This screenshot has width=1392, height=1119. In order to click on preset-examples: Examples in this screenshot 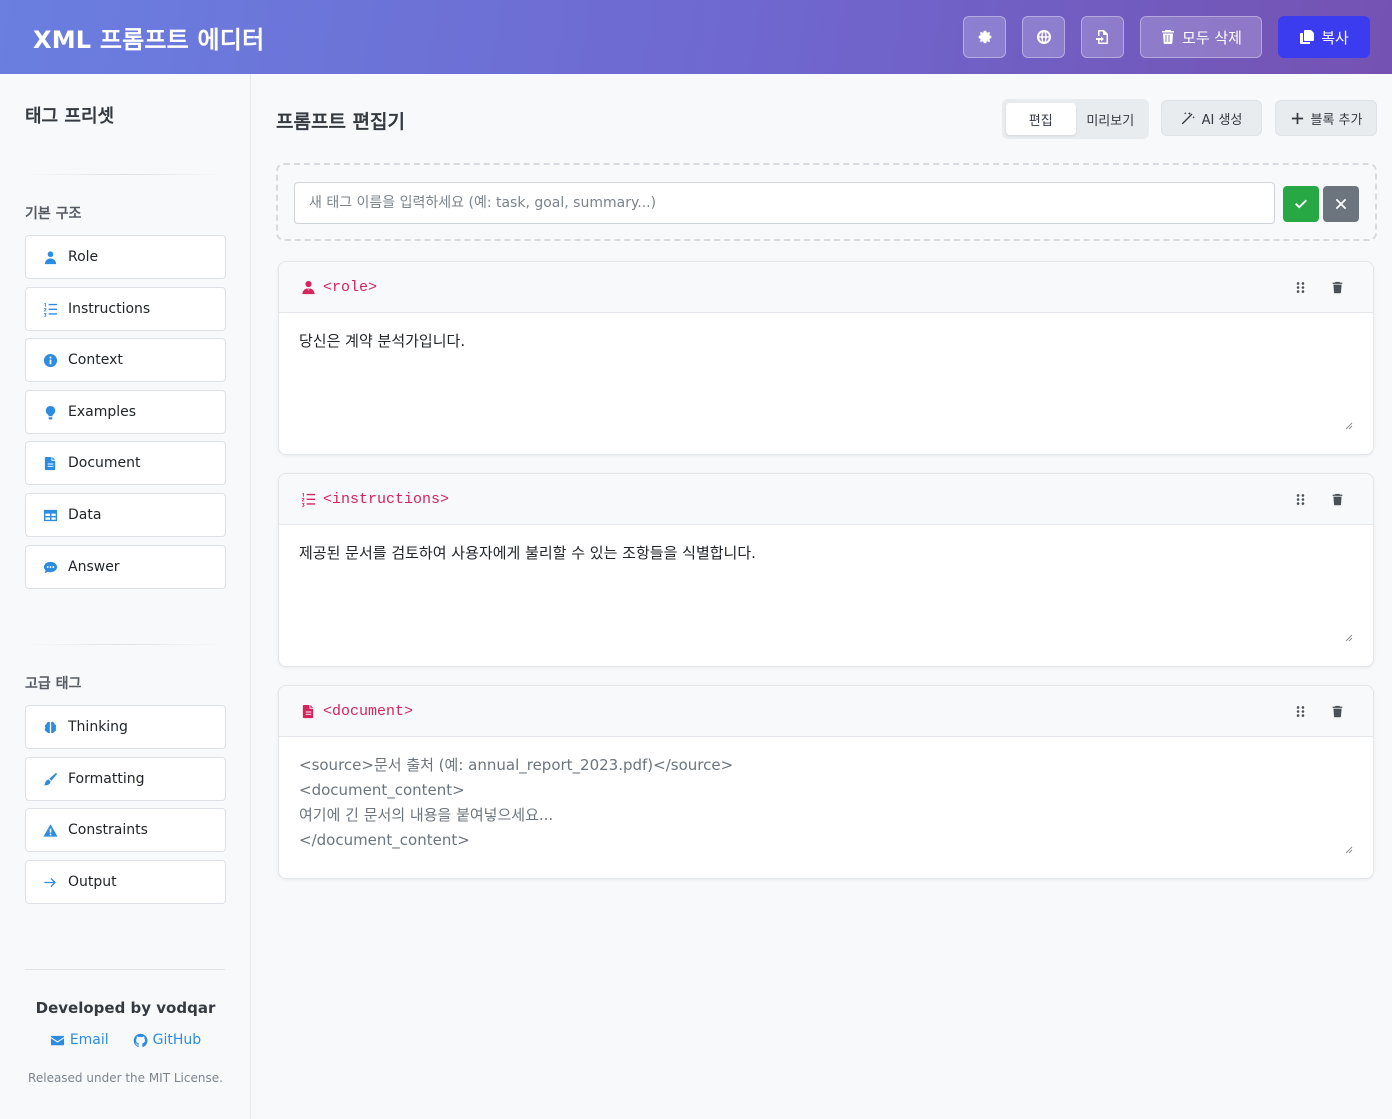, I will do `click(125, 412)`.